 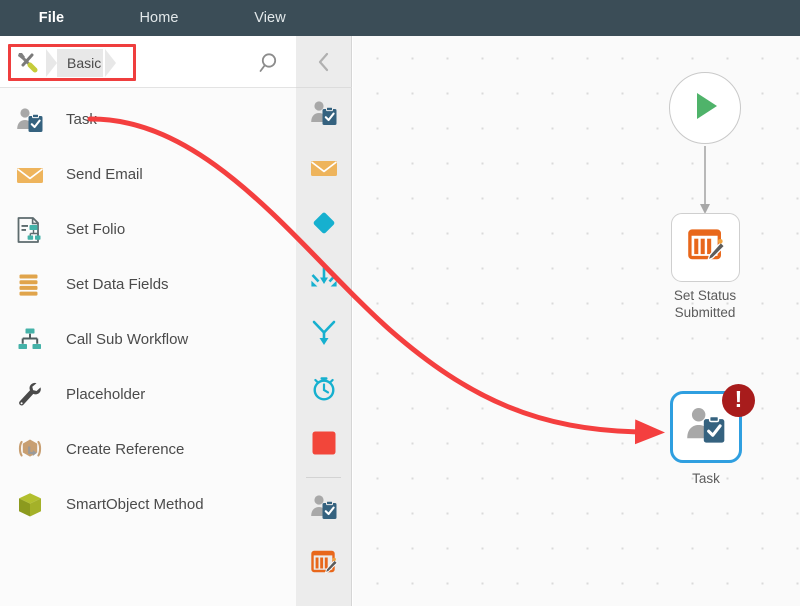 I want to click on palette-item-label: Set Data Fields, so click(x=117, y=284).